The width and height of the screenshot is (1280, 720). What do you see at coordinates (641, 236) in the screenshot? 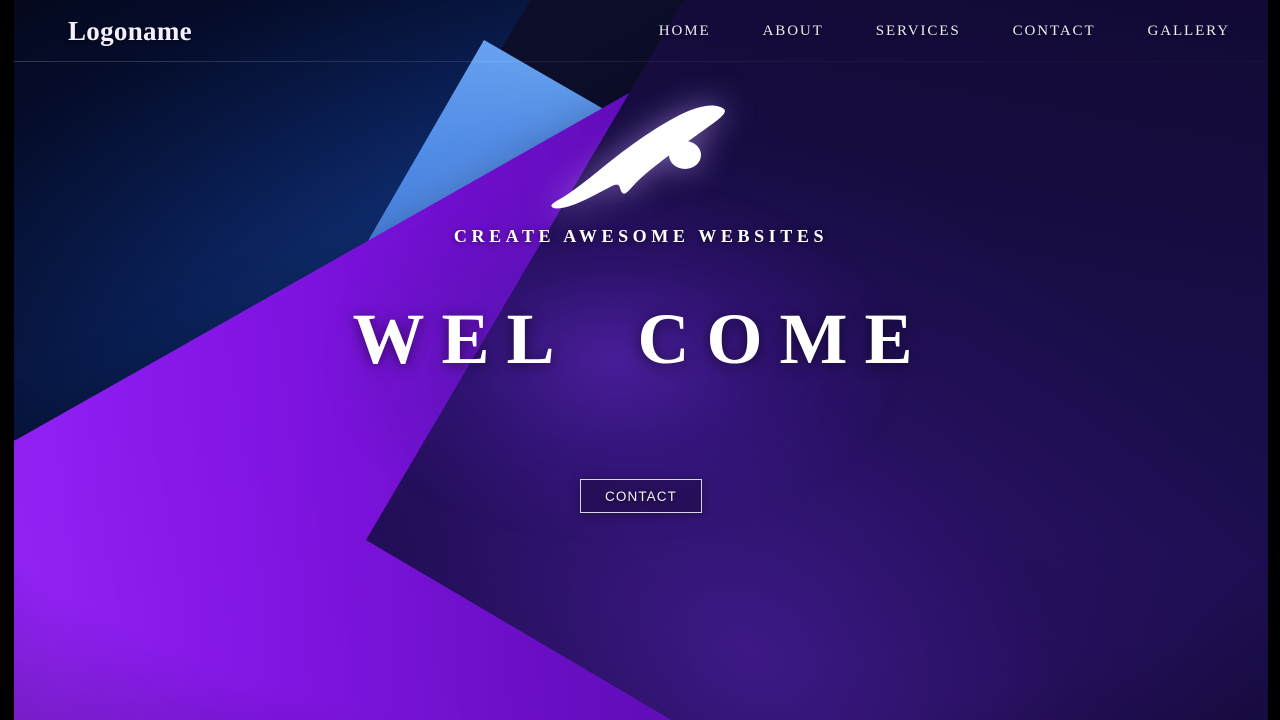
I see `hero-tagline: Create Awesome Websites` at bounding box center [641, 236].